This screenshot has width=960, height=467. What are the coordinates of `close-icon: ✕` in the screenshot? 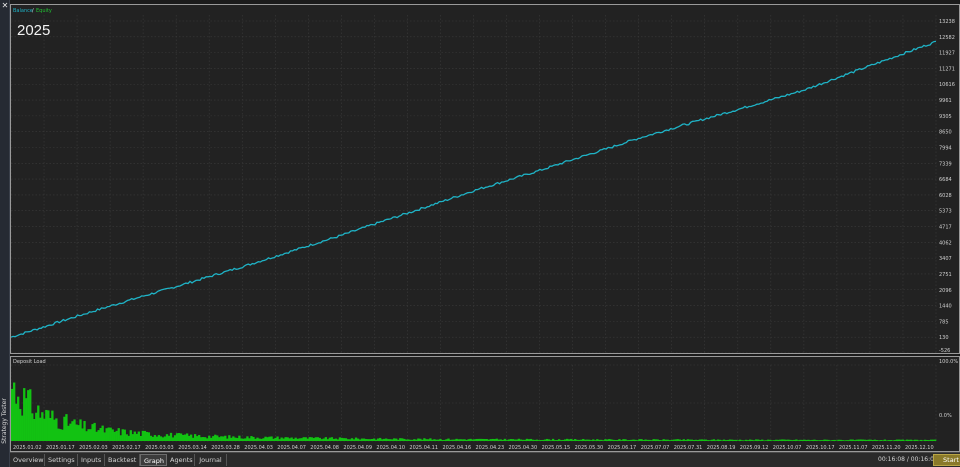 It's located at (5, 5).